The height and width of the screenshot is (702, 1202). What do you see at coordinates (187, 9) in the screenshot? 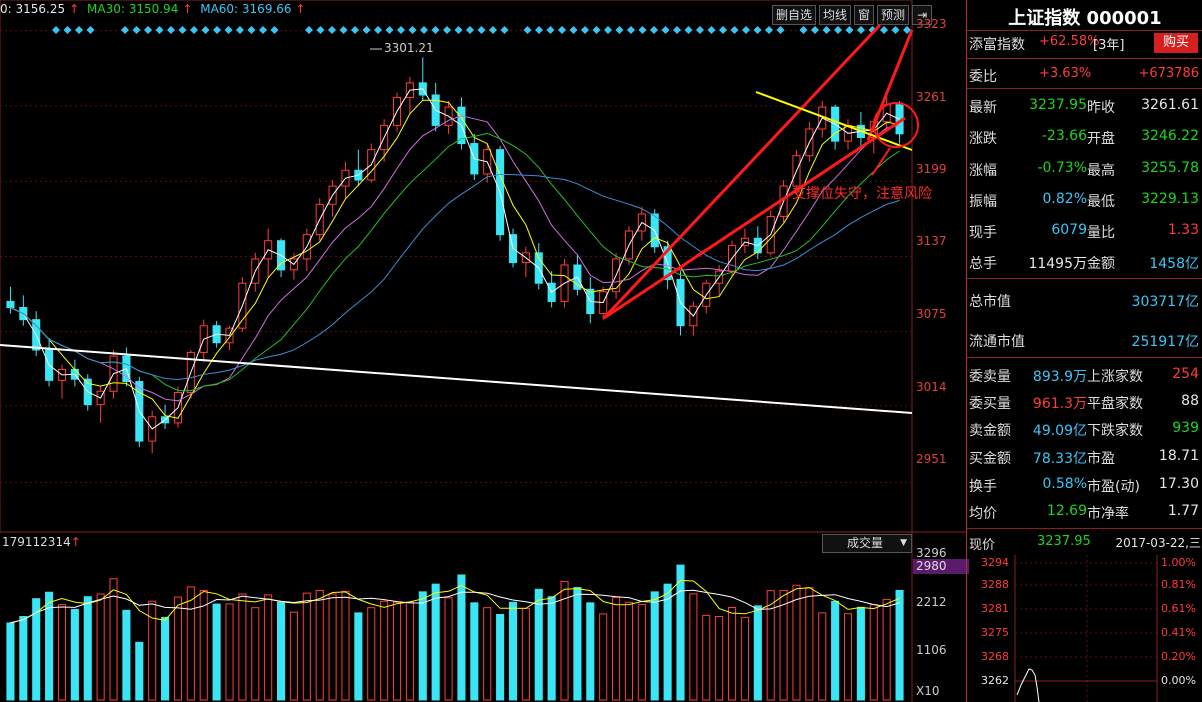
I see `up-arrow-icon: ↑` at bounding box center [187, 9].